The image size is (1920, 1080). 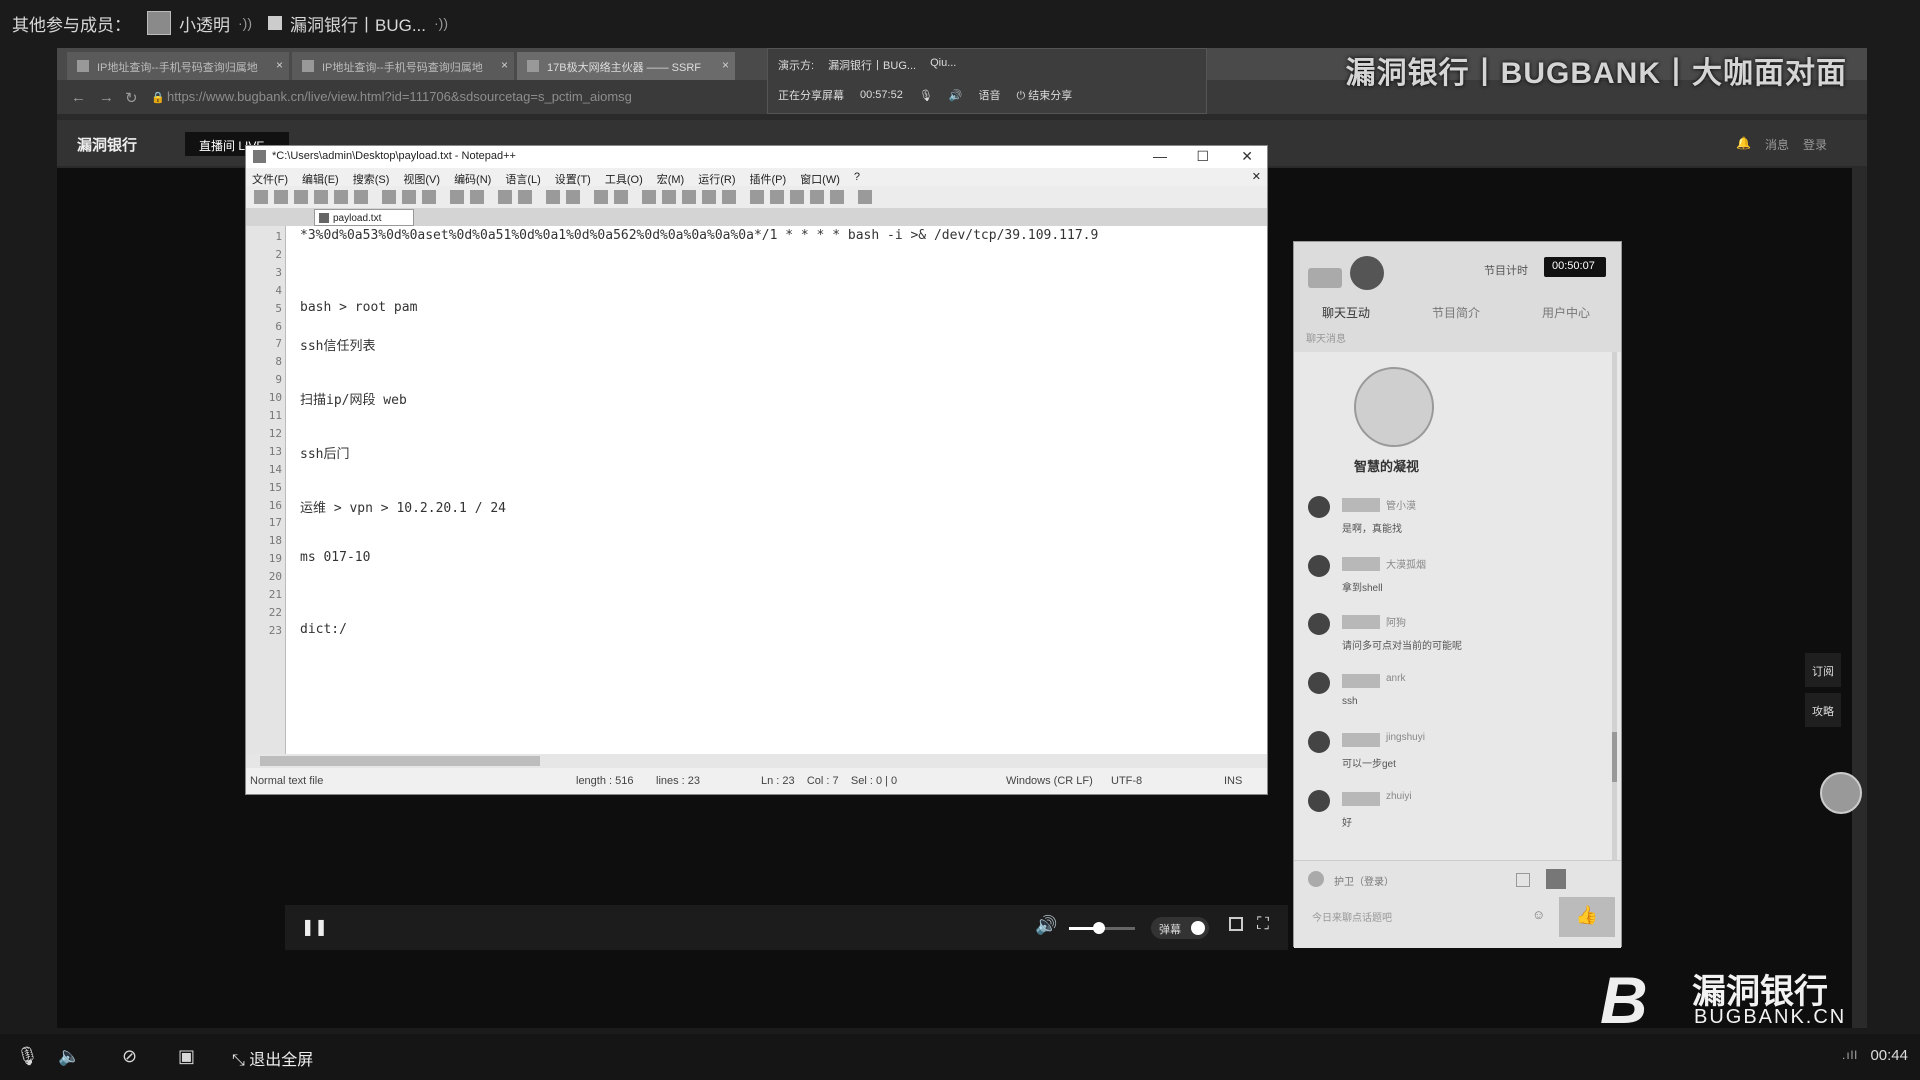 I want to click on assistant-avatar, so click(x=1841, y=793).